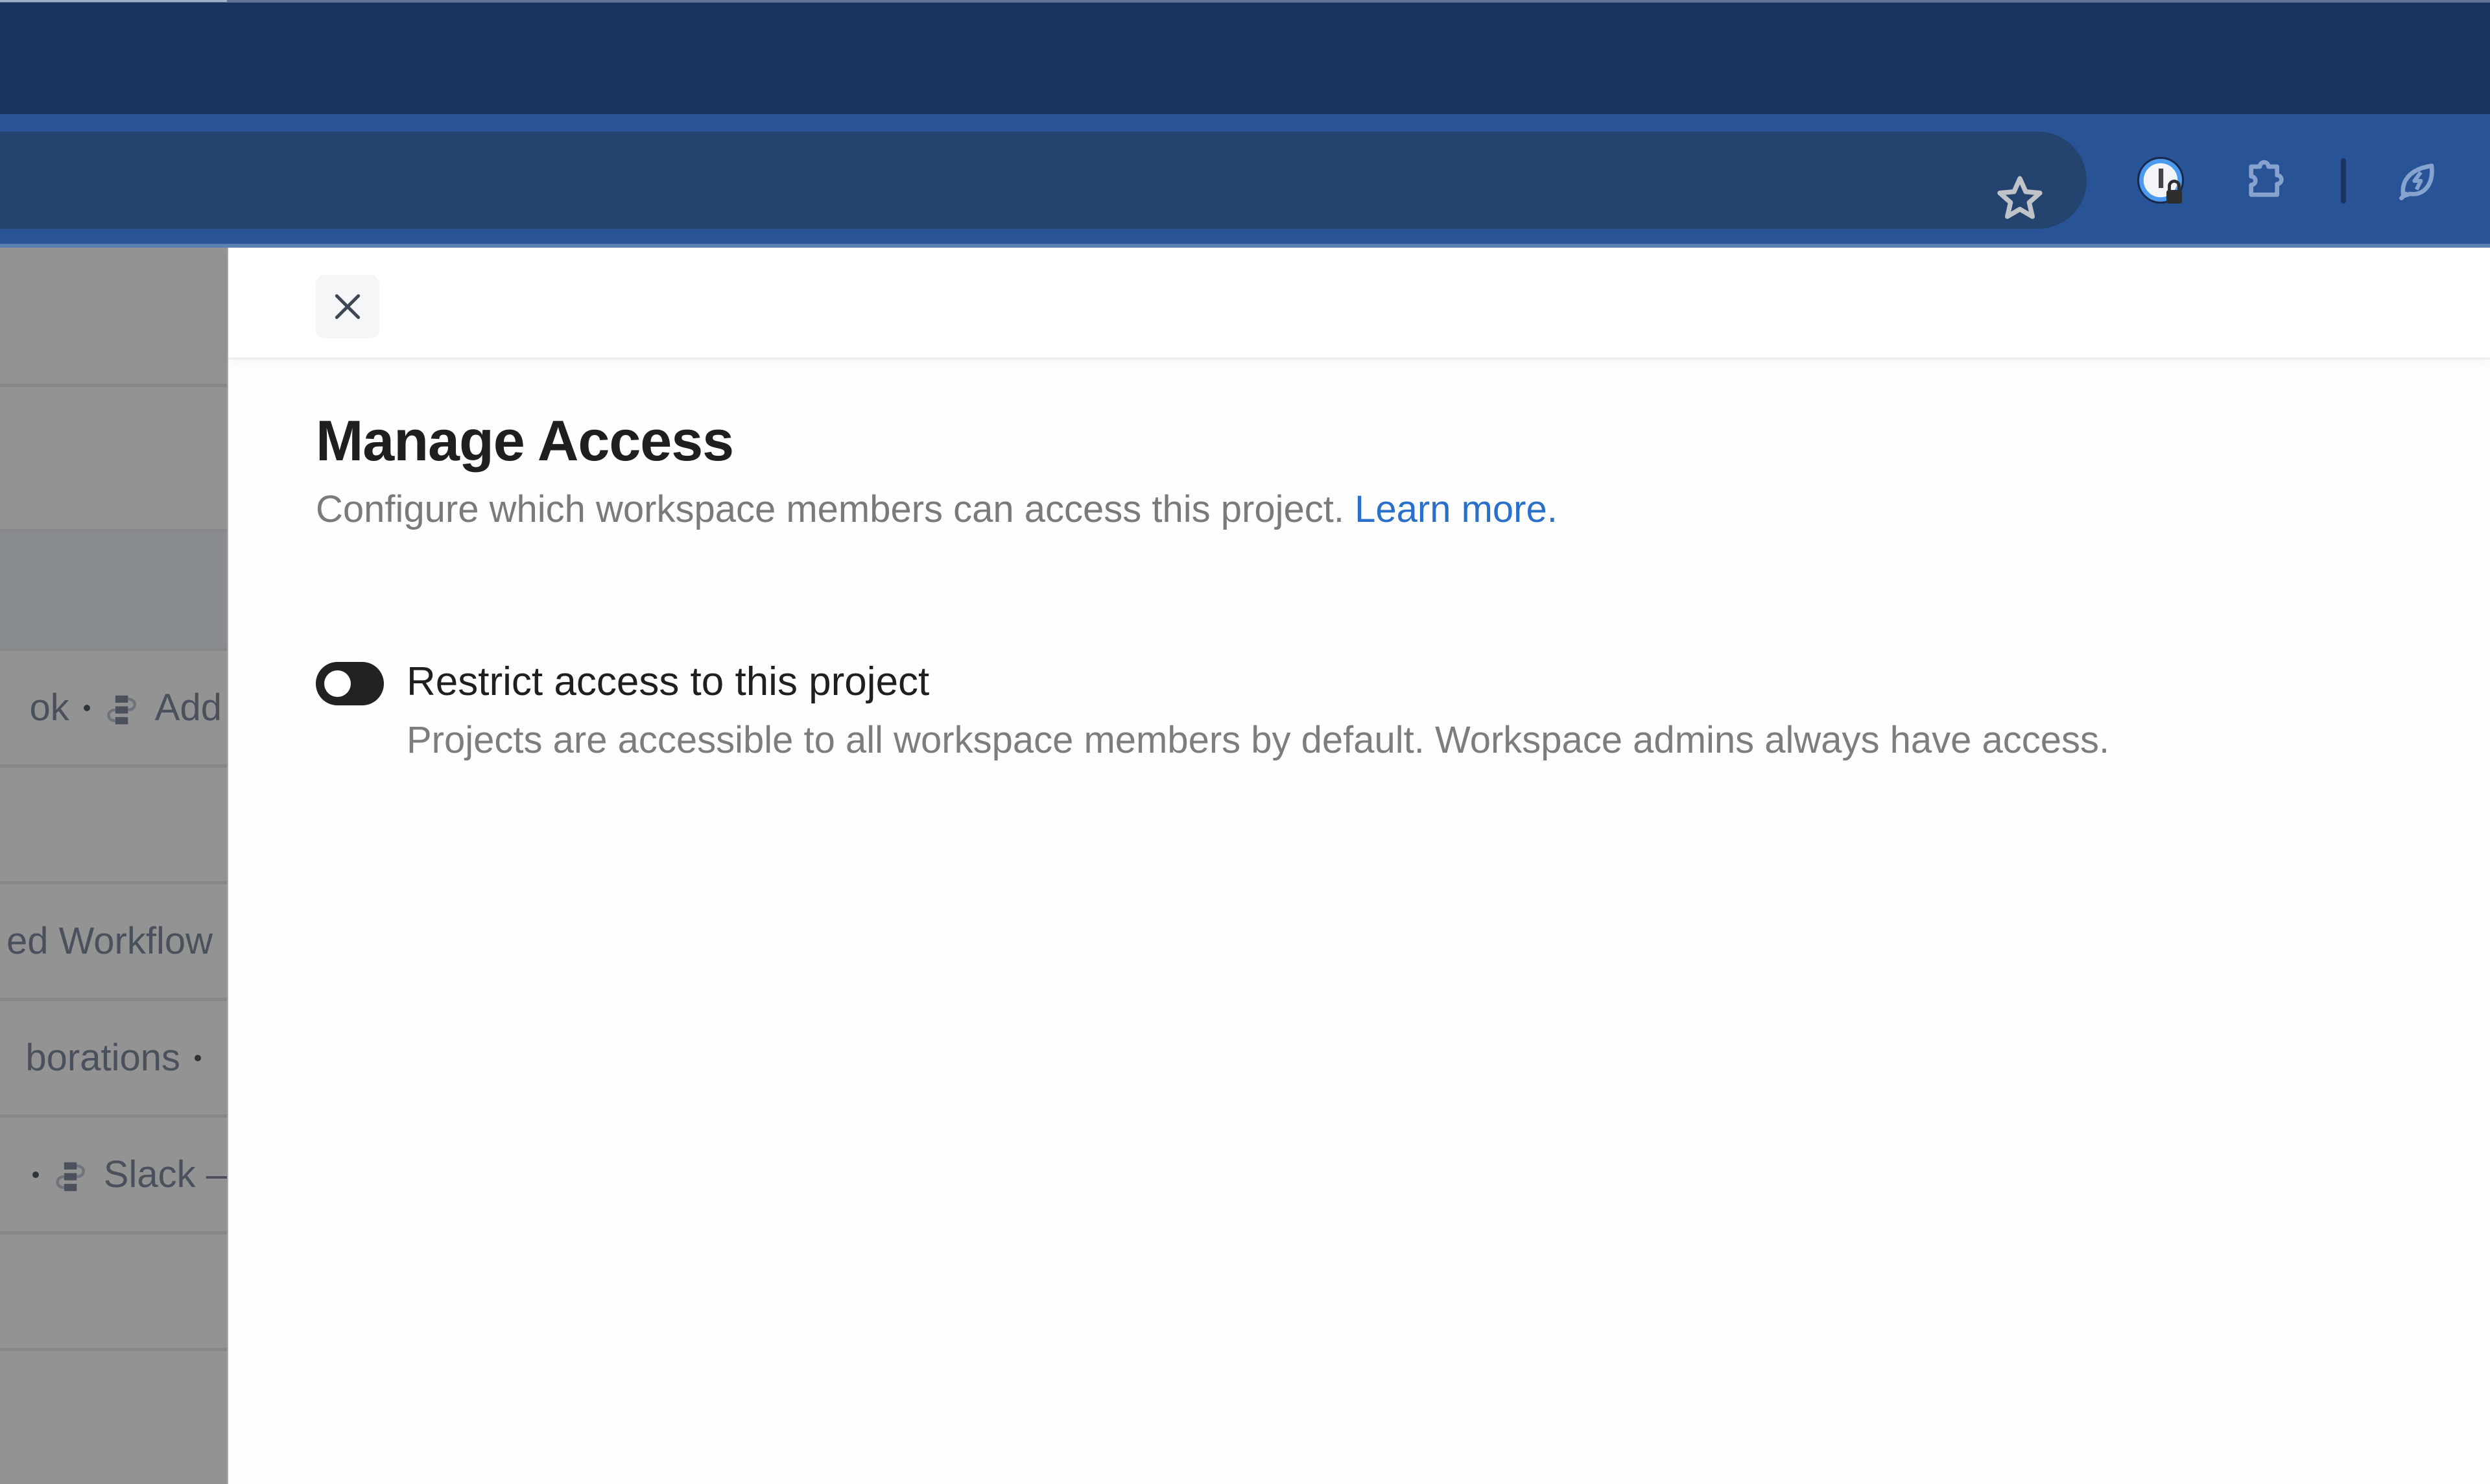 The width and height of the screenshot is (2490, 1484). I want to click on toolbar-divider, so click(2343, 181).